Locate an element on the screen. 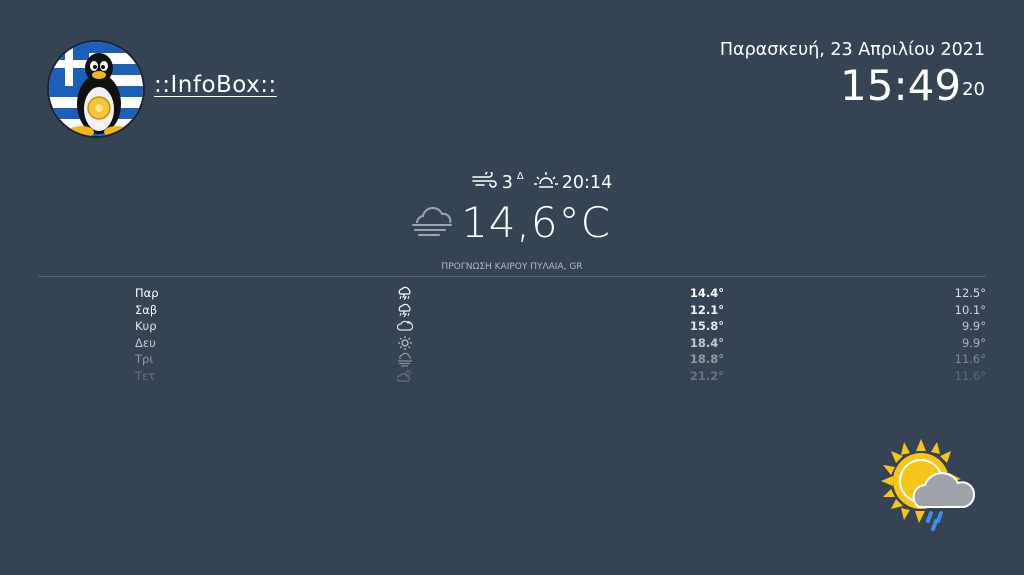 This screenshot has height=575, width=1024. forecast-max-temp: 15.8° is located at coordinates (706, 326).